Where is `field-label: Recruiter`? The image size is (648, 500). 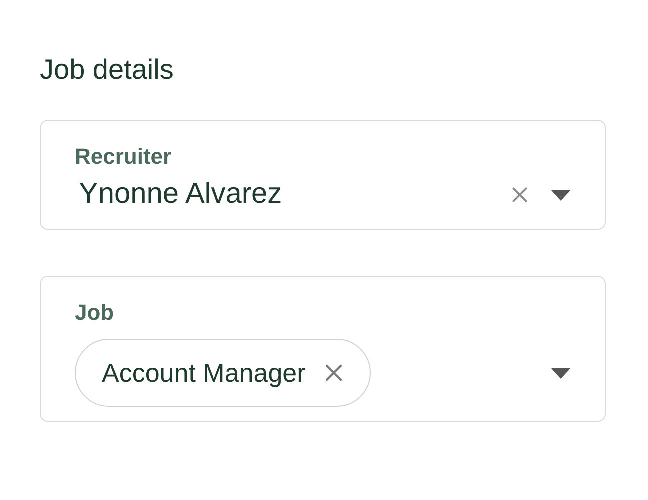 field-label: Recruiter is located at coordinates (124, 157).